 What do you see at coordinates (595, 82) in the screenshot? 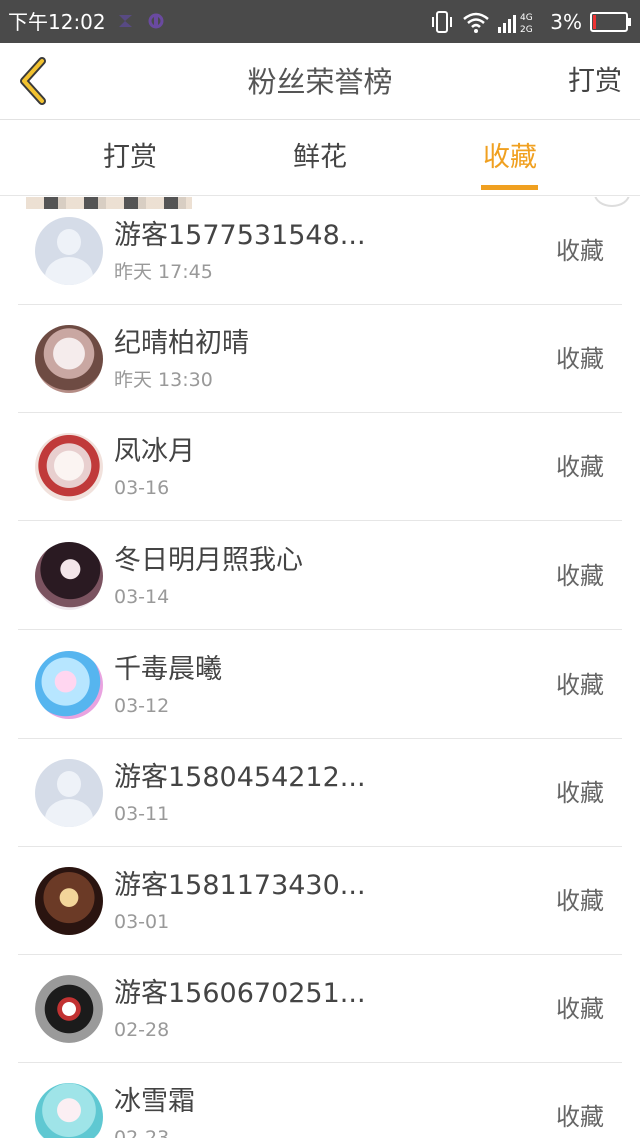
I see `reward-button: 打赏` at bounding box center [595, 82].